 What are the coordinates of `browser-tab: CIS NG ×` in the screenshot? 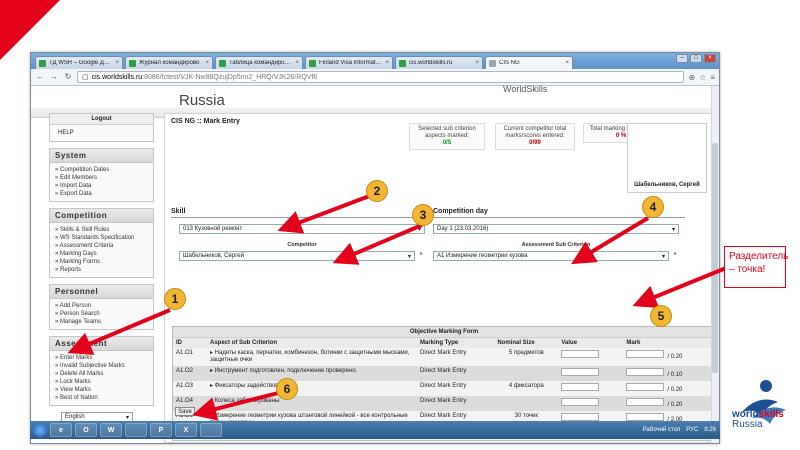 It's located at (529, 62).